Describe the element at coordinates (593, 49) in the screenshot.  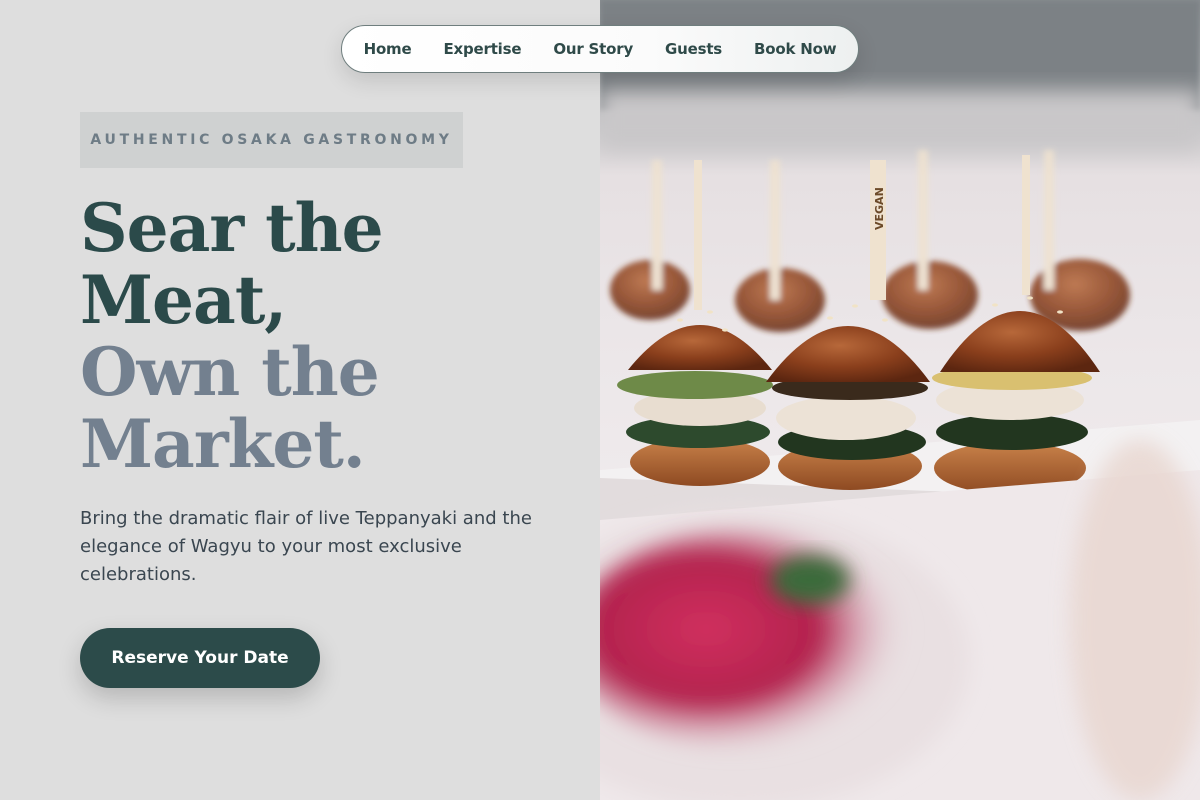
I see `nav-our-story-link: Our Story` at that location.